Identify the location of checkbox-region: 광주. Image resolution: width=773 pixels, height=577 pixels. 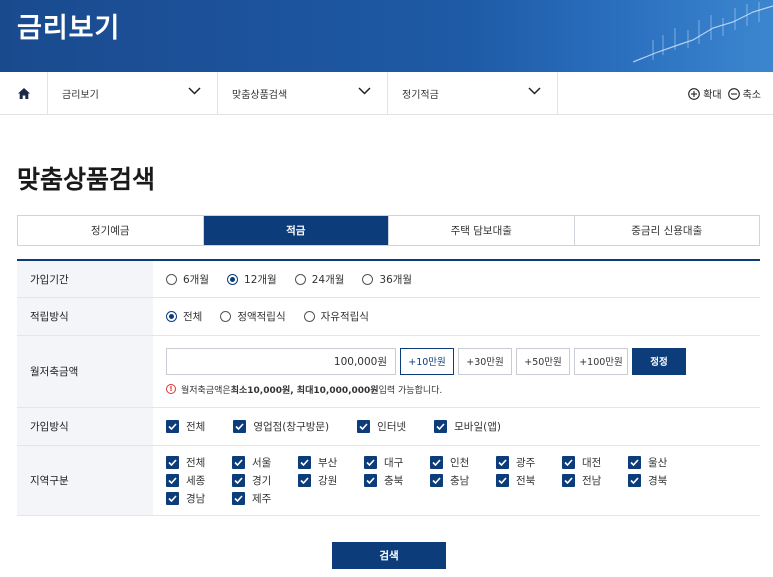
(529, 462).